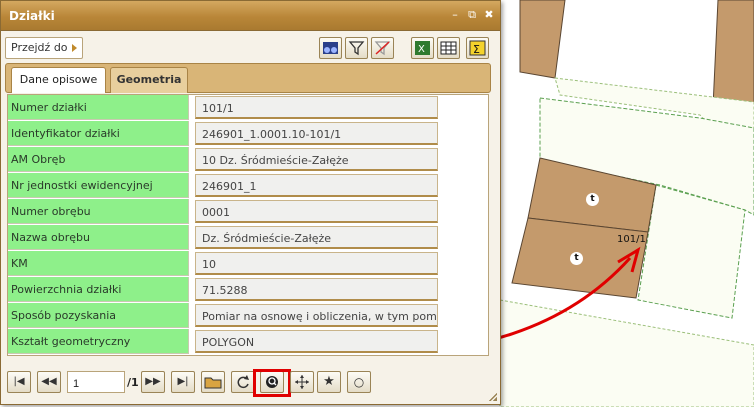 Image resolution: width=754 pixels, height=407 pixels. I want to click on field-label: Numer obrębu, so click(98, 211).